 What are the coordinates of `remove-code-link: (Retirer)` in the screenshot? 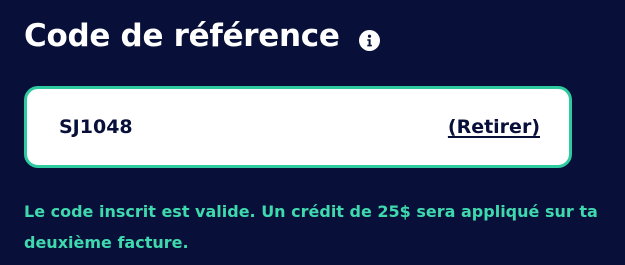 It's located at (494, 127).